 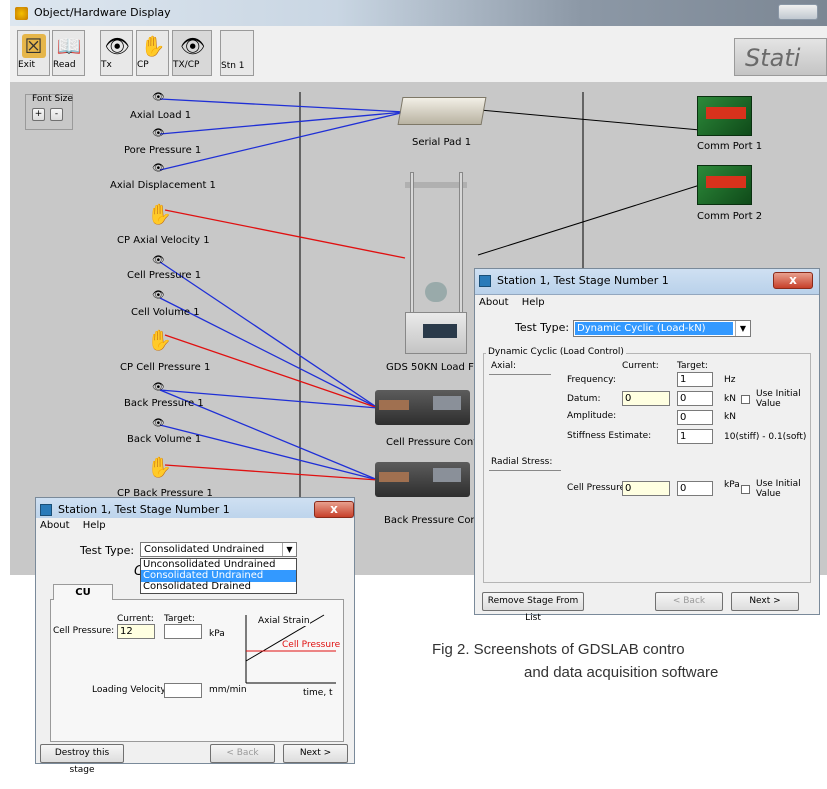 What do you see at coordinates (798, 12) in the screenshot?
I see `minimize-button` at bounding box center [798, 12].